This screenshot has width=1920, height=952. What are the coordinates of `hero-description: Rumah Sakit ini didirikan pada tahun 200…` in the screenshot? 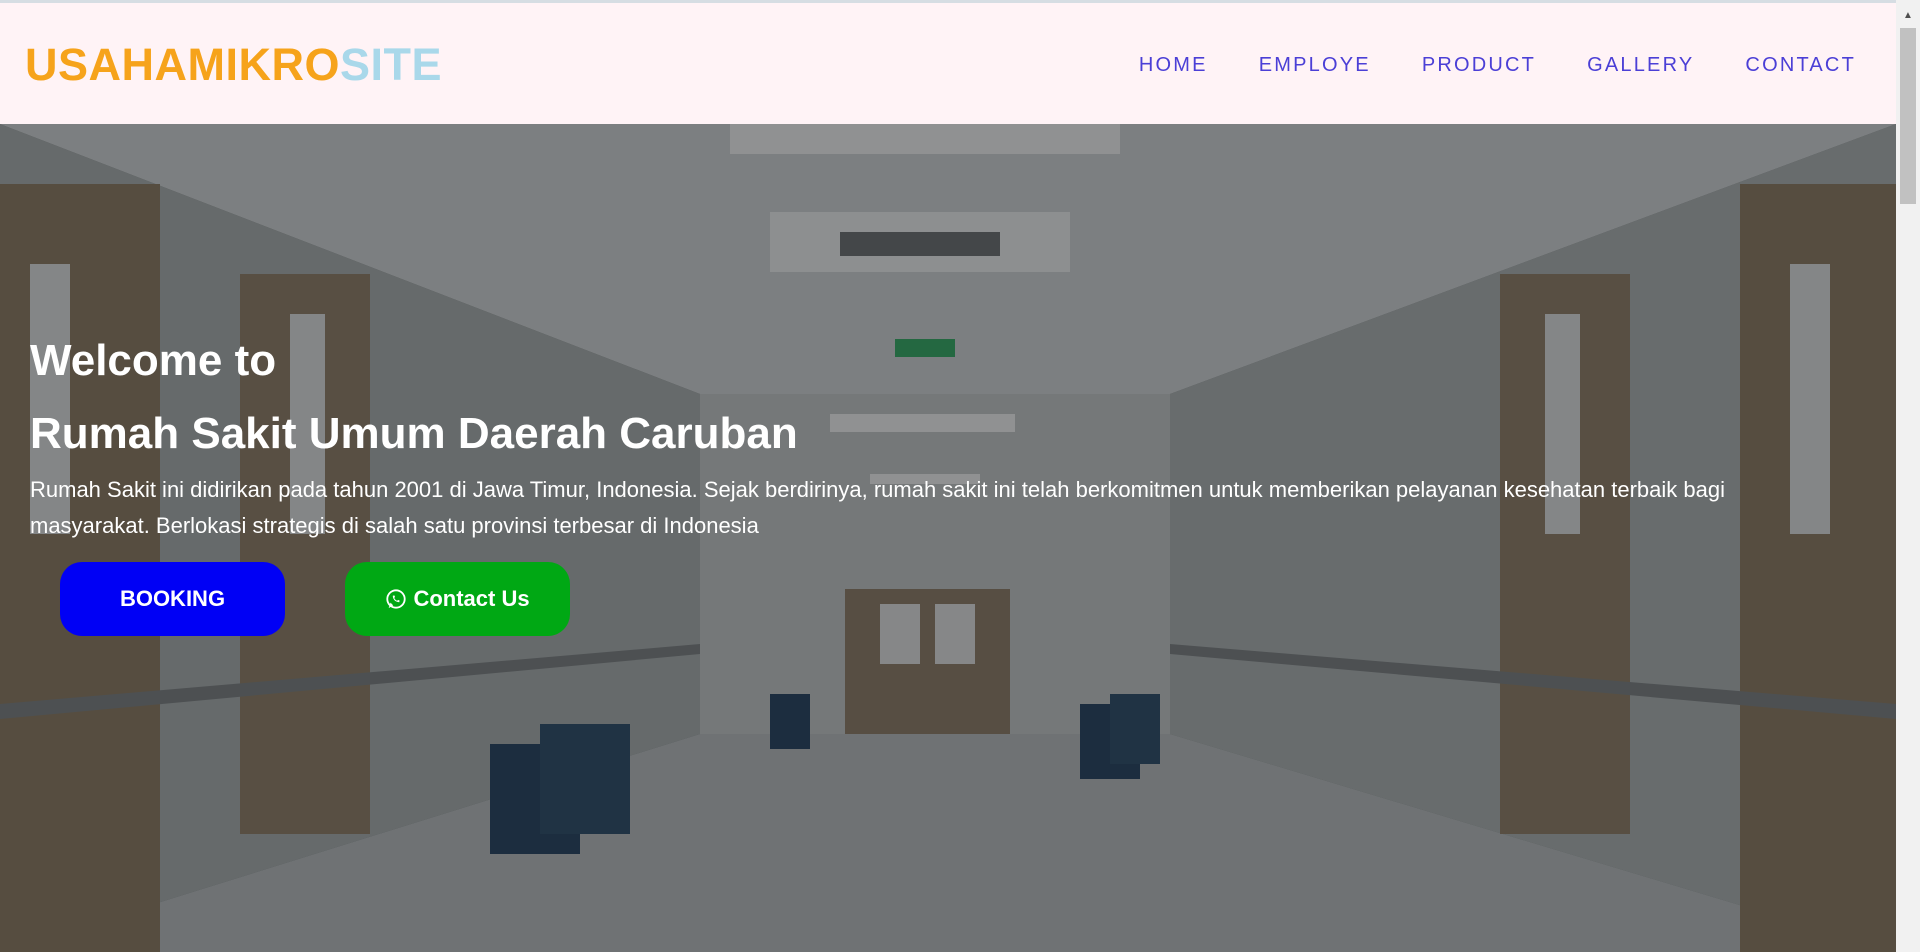 It's located at (877, 507).